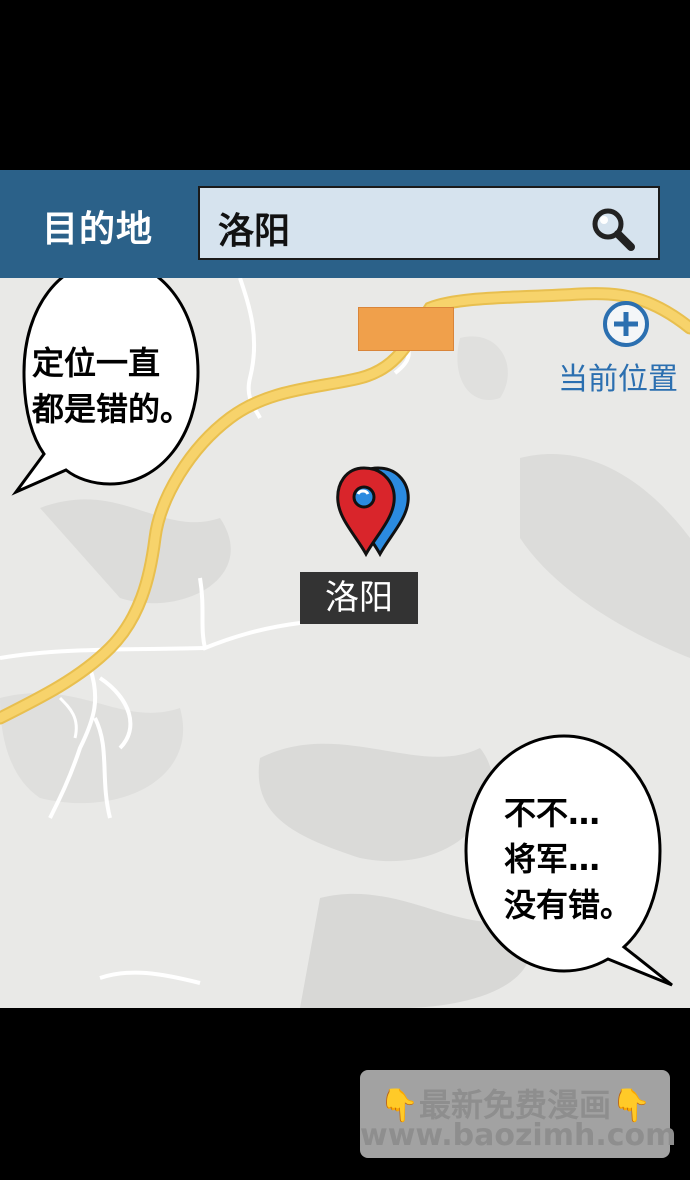 The image size is (690, 1180). I want to click on locate-plus-icon, so click(626, 324).